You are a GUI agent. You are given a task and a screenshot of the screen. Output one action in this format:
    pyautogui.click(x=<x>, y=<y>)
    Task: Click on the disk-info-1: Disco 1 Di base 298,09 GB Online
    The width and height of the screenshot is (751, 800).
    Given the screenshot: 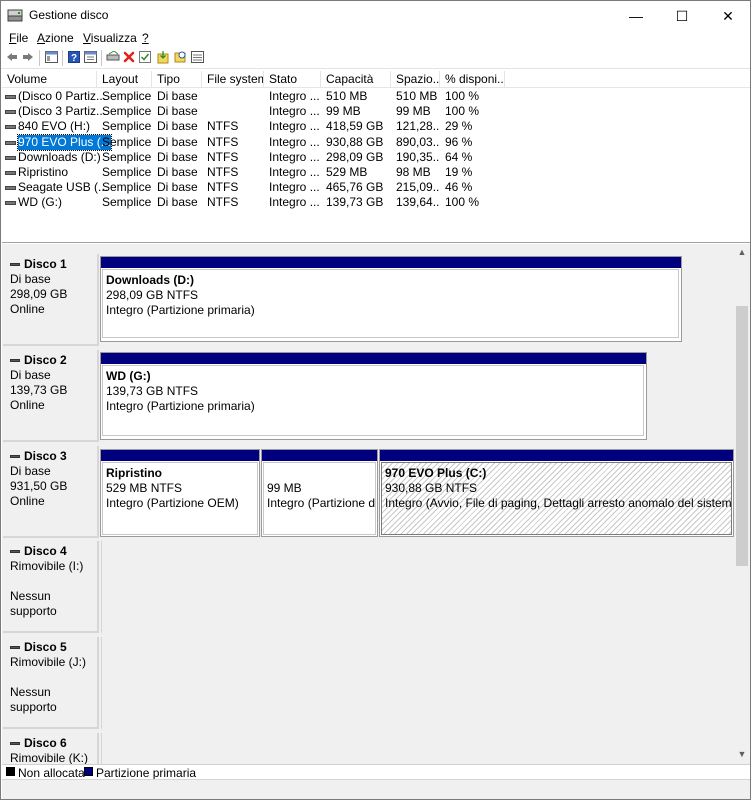 What is the action you would take?
    pyautogui.click(x=51, y=300)
    